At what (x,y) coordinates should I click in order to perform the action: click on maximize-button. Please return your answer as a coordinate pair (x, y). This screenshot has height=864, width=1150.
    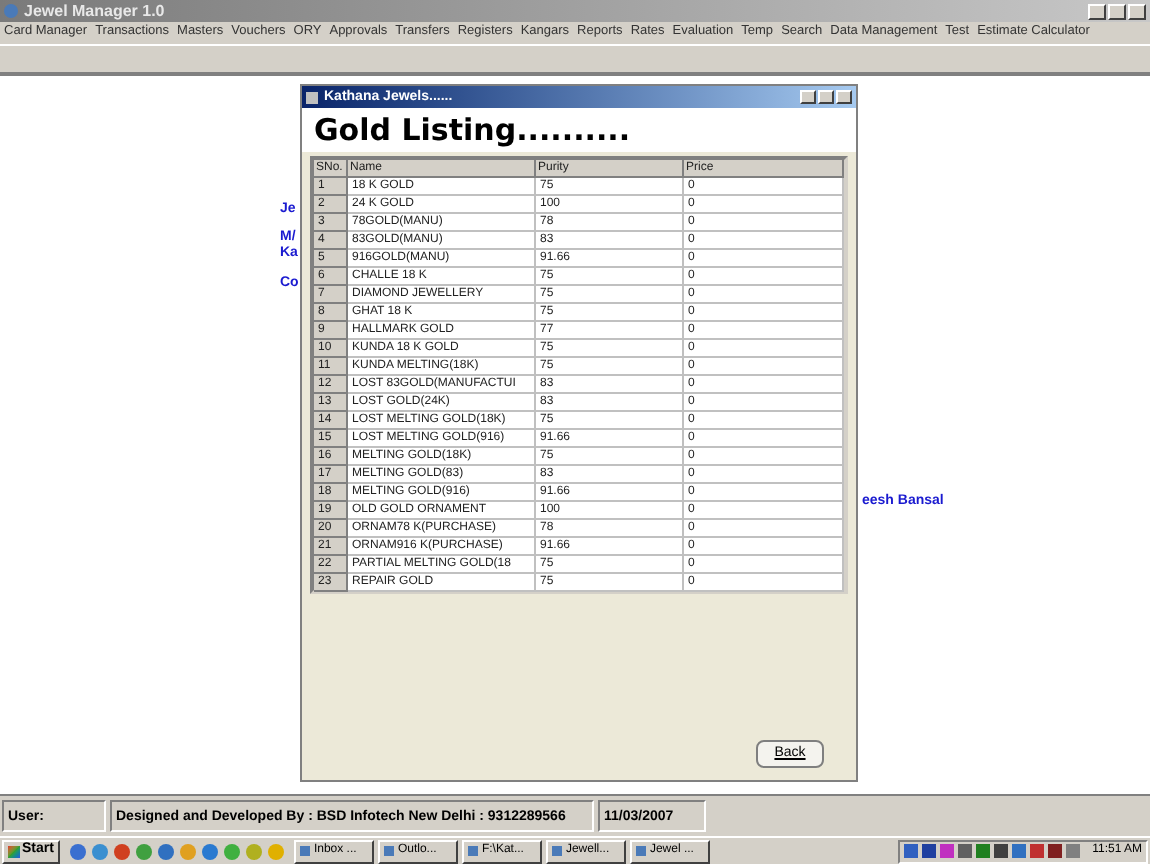
    Looking at the image, I should click on (826, 97).